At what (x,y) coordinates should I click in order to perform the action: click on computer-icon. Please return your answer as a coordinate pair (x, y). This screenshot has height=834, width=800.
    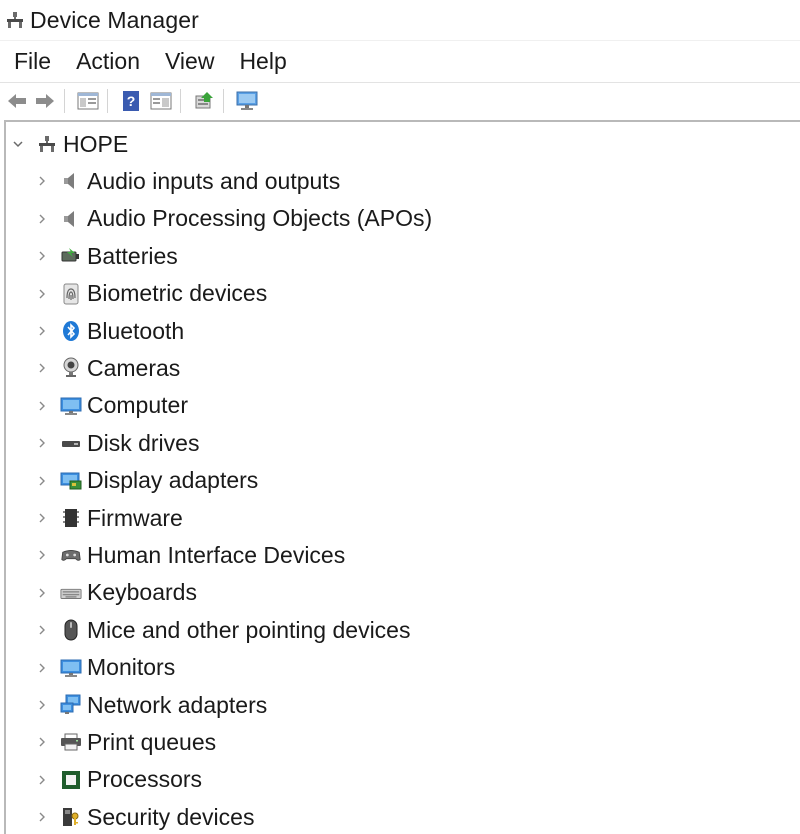
    Looking at the image, I should click on (71, 406).